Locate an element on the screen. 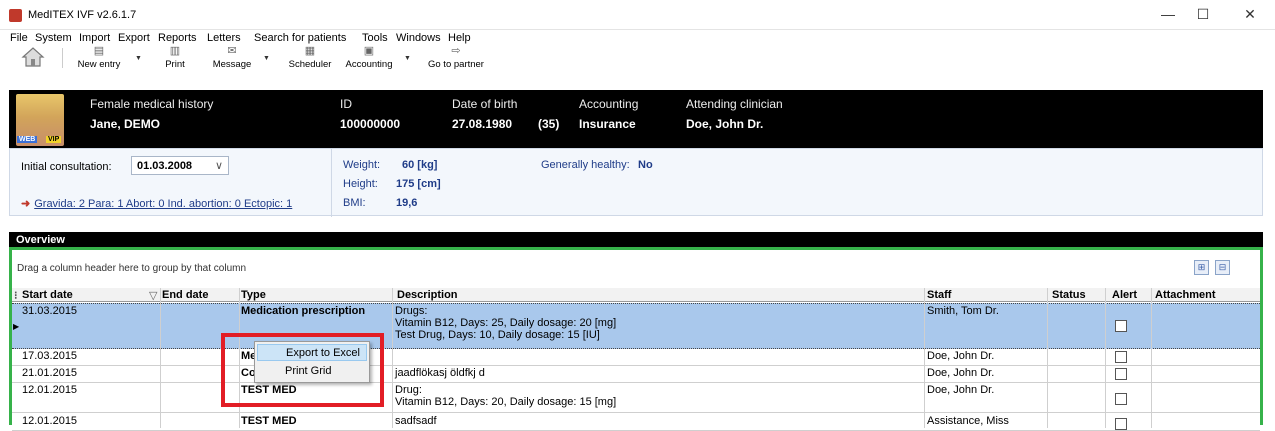  highlight-annotation is located at coordinates (302, 370).